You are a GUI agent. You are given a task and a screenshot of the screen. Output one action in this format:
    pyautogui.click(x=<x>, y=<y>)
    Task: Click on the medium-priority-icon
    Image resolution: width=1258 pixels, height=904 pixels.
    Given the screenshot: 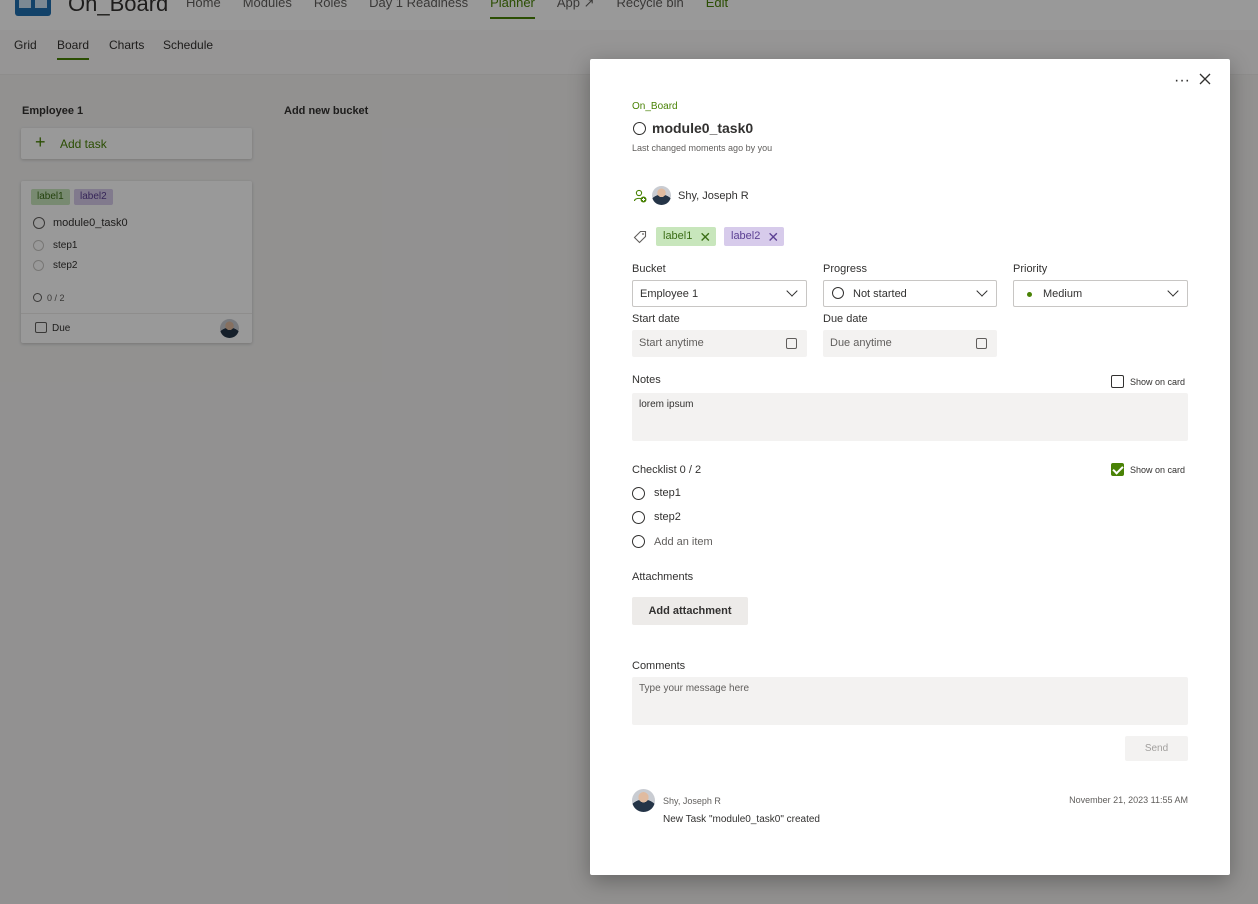 What is the action you would take?
    pyautogui.click(x=1029, y=294)
    